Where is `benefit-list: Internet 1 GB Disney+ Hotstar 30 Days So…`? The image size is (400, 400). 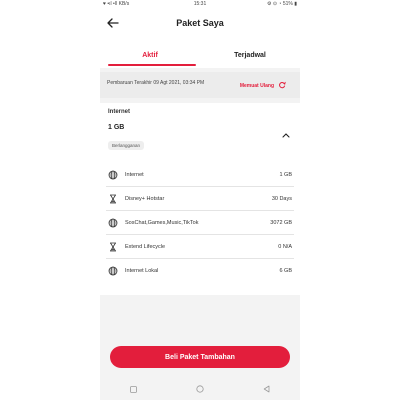
benefit-list: Internet 1 GB Disney+ Hotstar 30 Days So… is located at coordinates (200, 223).